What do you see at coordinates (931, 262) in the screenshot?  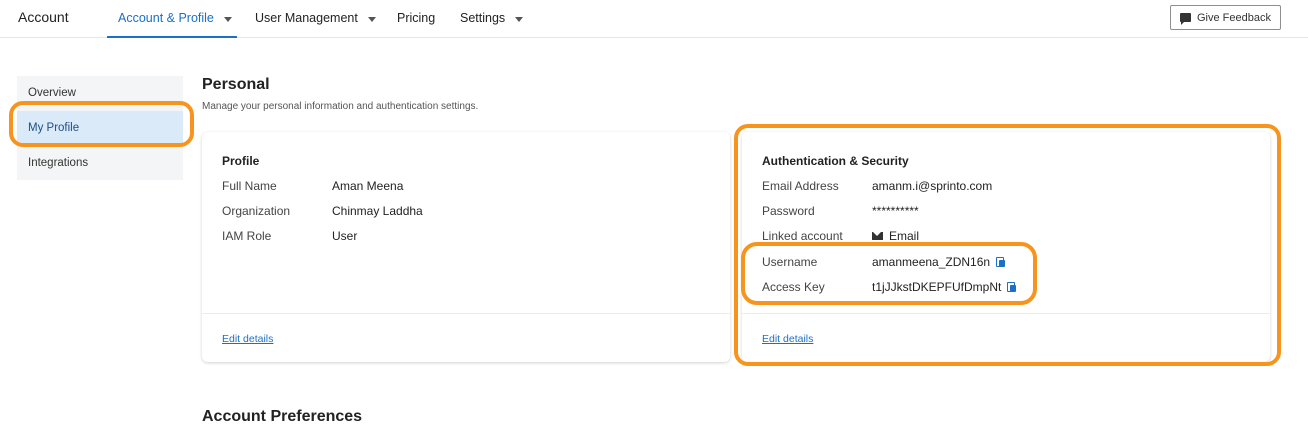 I see `username-text: amanmeena_ZDN16n` at bounding box center [931, 262].